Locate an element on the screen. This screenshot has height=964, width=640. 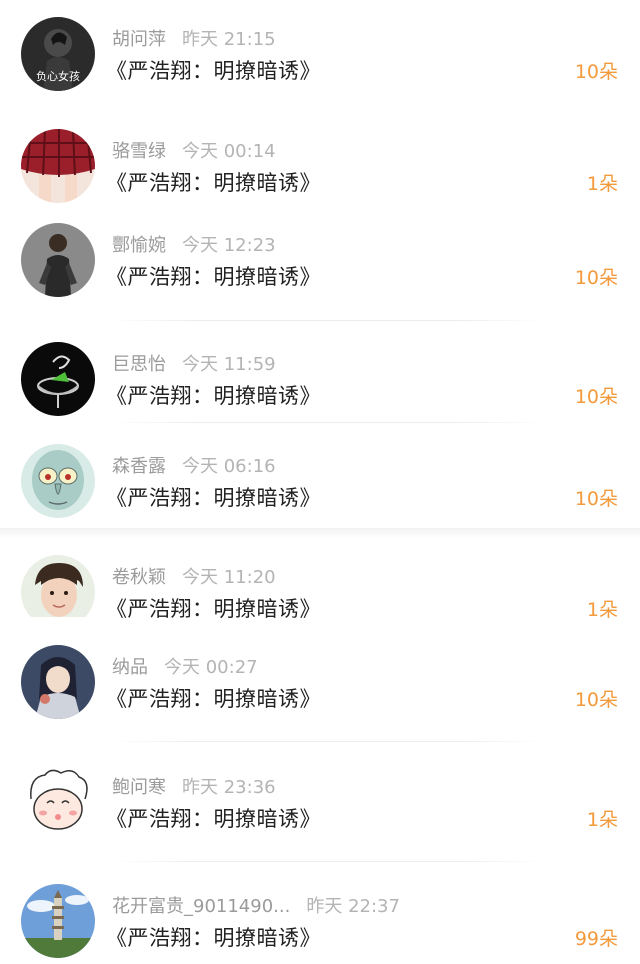
user-name: 胡问萍 is located at coordinates (139, 39).